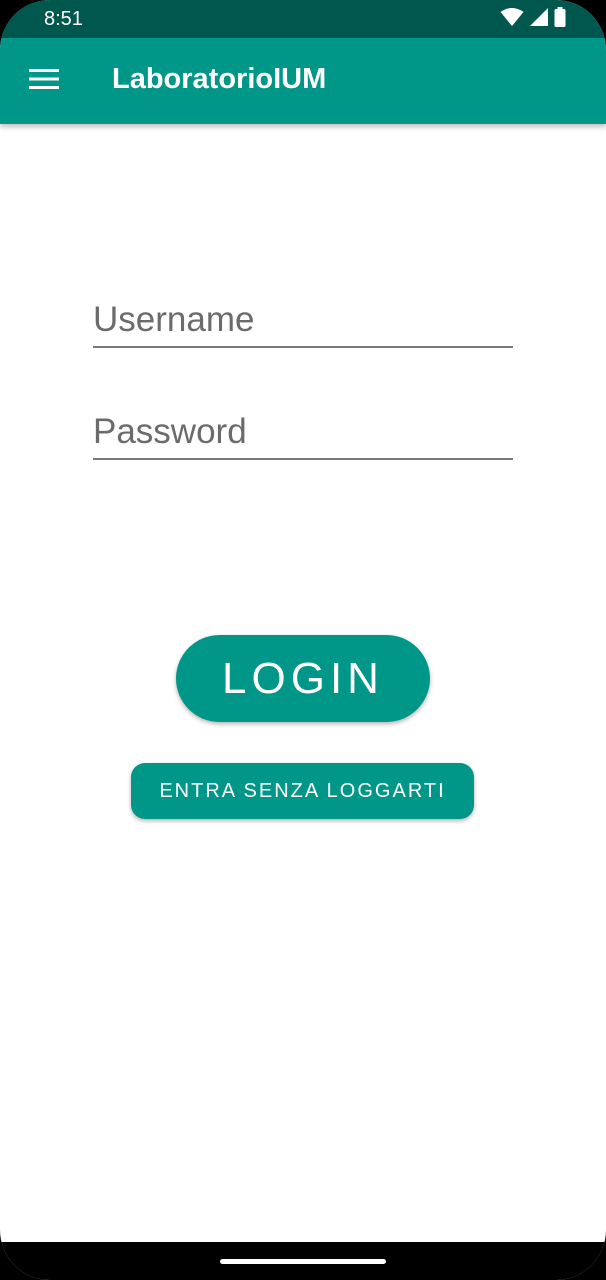 The height and width of the screenshot is (1280, 606). I want to click on system-navigation-bar, so click(303, 1261).